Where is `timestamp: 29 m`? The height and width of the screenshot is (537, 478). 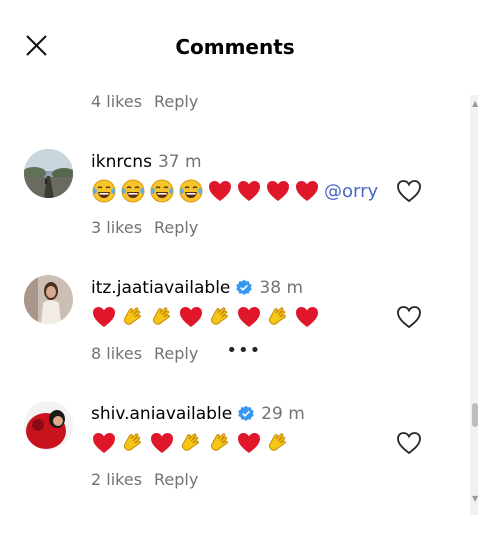 timestamp: 29 m is located at coordinates (283, 414).